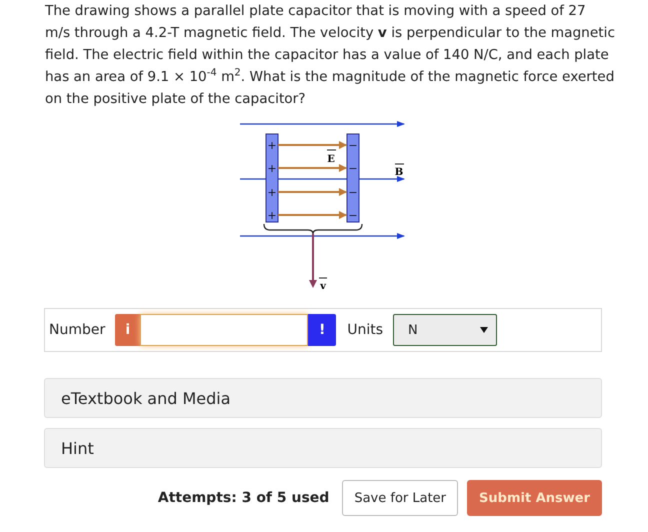  I want to click on caret-icon, so click(484, 330).